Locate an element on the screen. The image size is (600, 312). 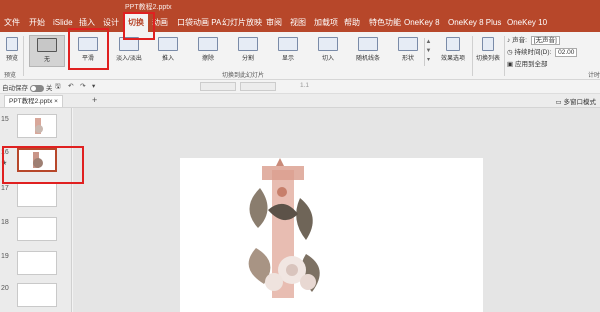
preview-group-label: 预览 is located at coordinates (10, 76).